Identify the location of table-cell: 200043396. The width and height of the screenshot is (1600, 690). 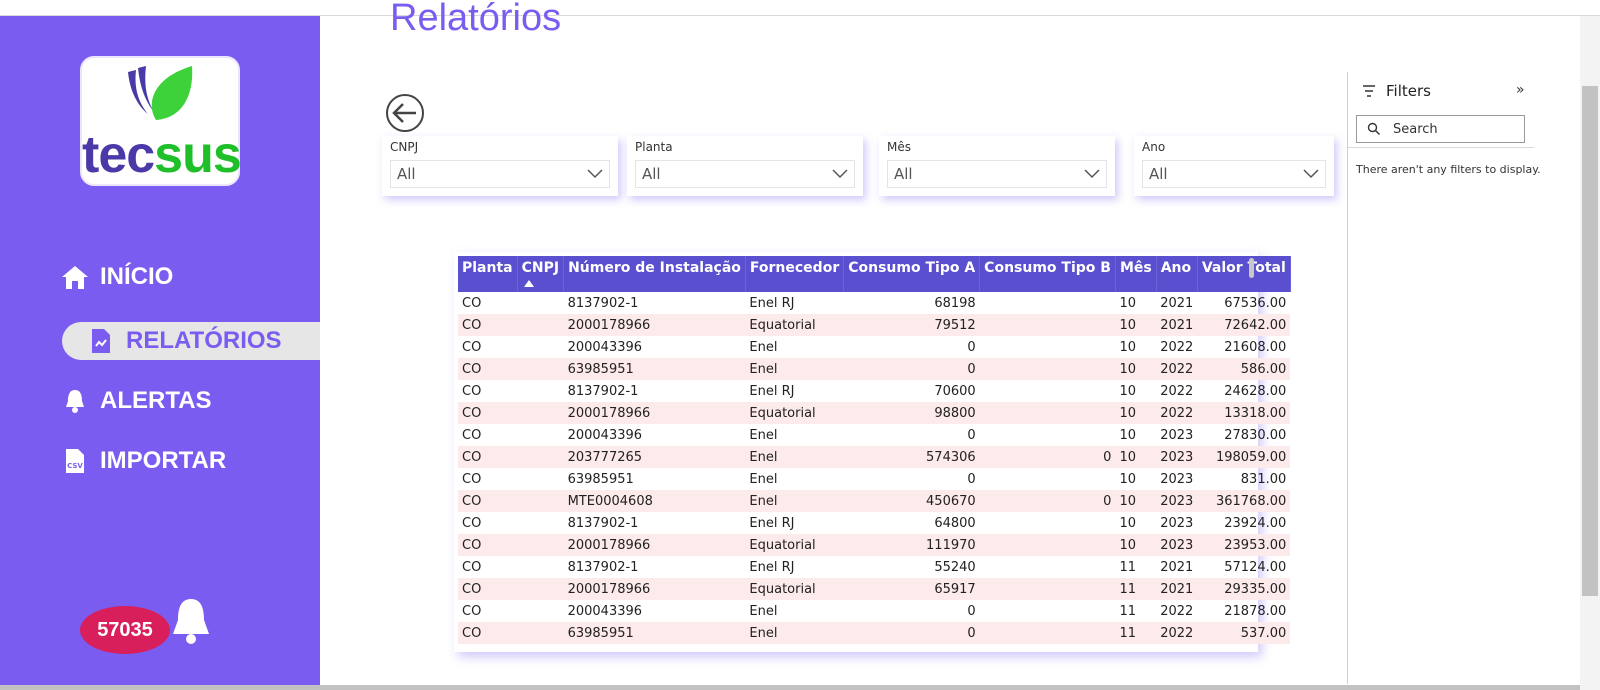
(605, 435).